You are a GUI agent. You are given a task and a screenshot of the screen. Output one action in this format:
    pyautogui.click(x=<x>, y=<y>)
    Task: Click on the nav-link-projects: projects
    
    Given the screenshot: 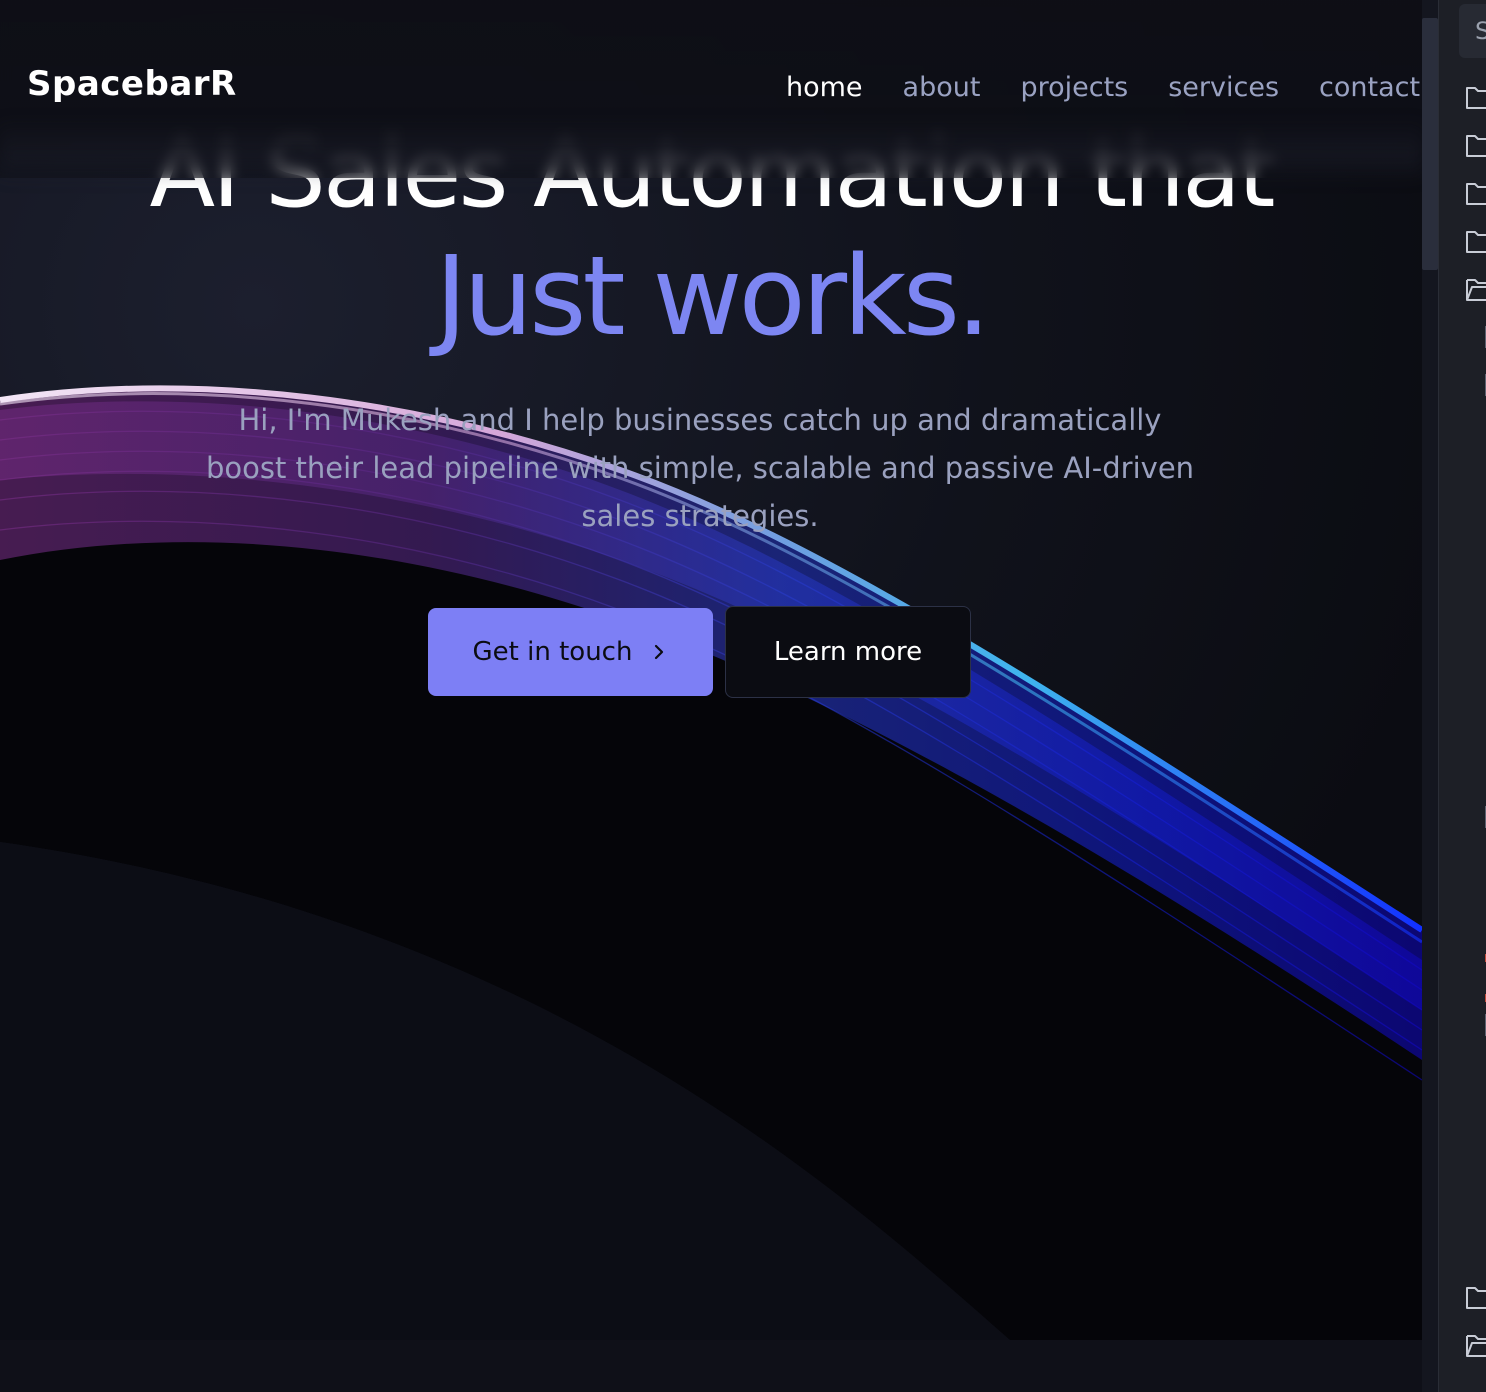 What is the action you would take?
    pyautogui.click(x=1074, y=90)
    